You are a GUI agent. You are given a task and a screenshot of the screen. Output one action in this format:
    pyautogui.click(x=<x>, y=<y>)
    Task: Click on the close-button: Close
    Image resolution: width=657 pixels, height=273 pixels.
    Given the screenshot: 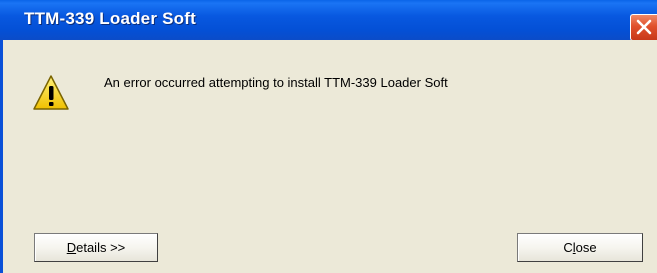 What is the action you would take?
    pyautogui.click(x=580, y=247)
    